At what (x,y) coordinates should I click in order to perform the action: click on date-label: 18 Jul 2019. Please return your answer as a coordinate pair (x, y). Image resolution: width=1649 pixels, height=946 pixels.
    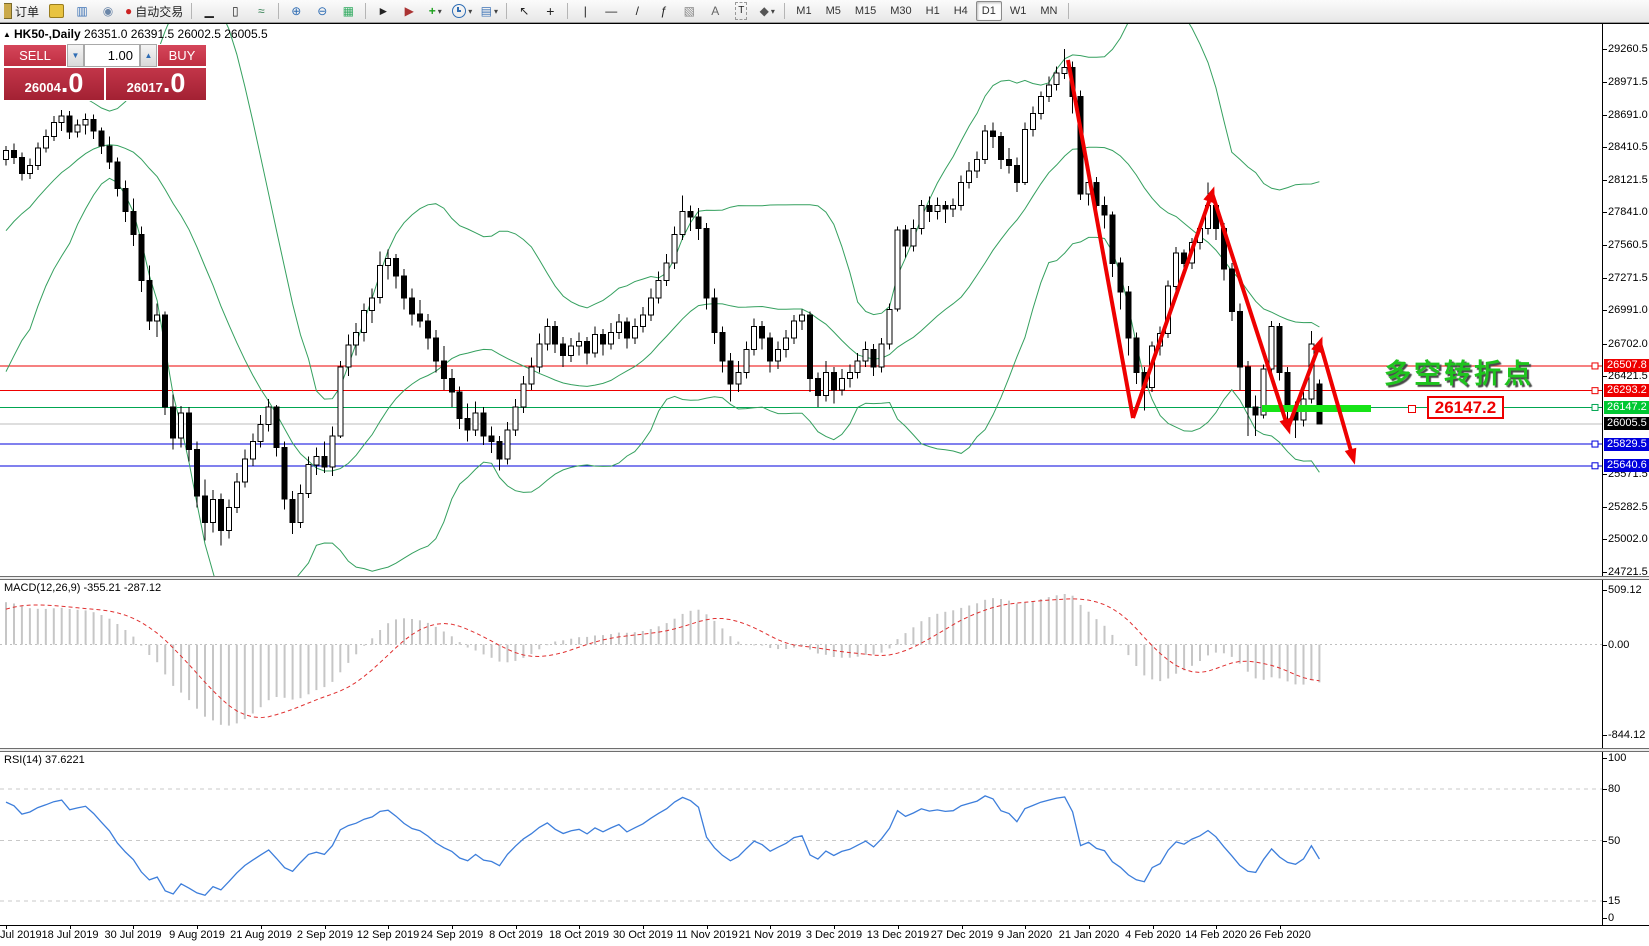
    Looking at the image, I should click on (70, 935).